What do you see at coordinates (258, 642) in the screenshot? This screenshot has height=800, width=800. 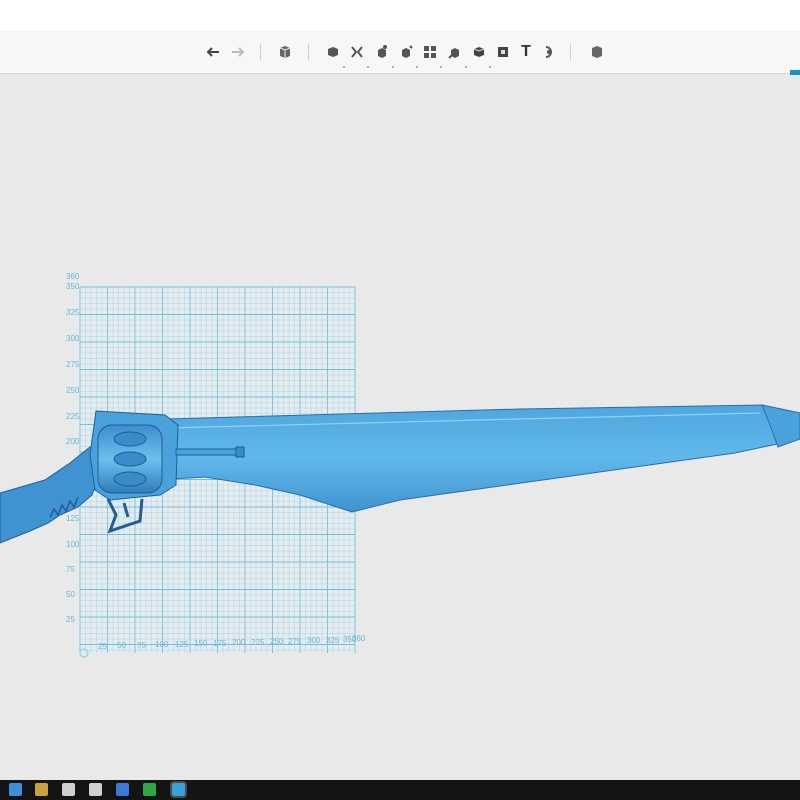 I see `grid-x-label: 225` at bounding box center [258, 642].